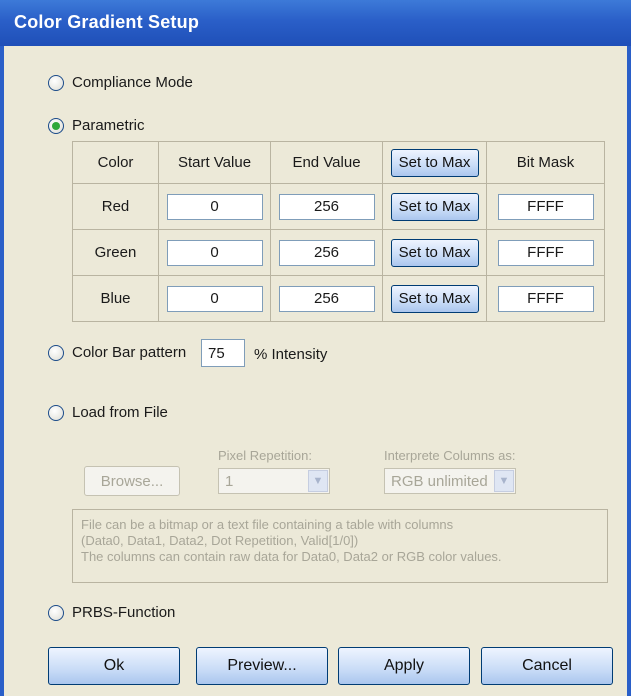  Describe the element at coordinates (120, 412) in the screenshot. I see `load-from-file-label: Load from File` at that location.